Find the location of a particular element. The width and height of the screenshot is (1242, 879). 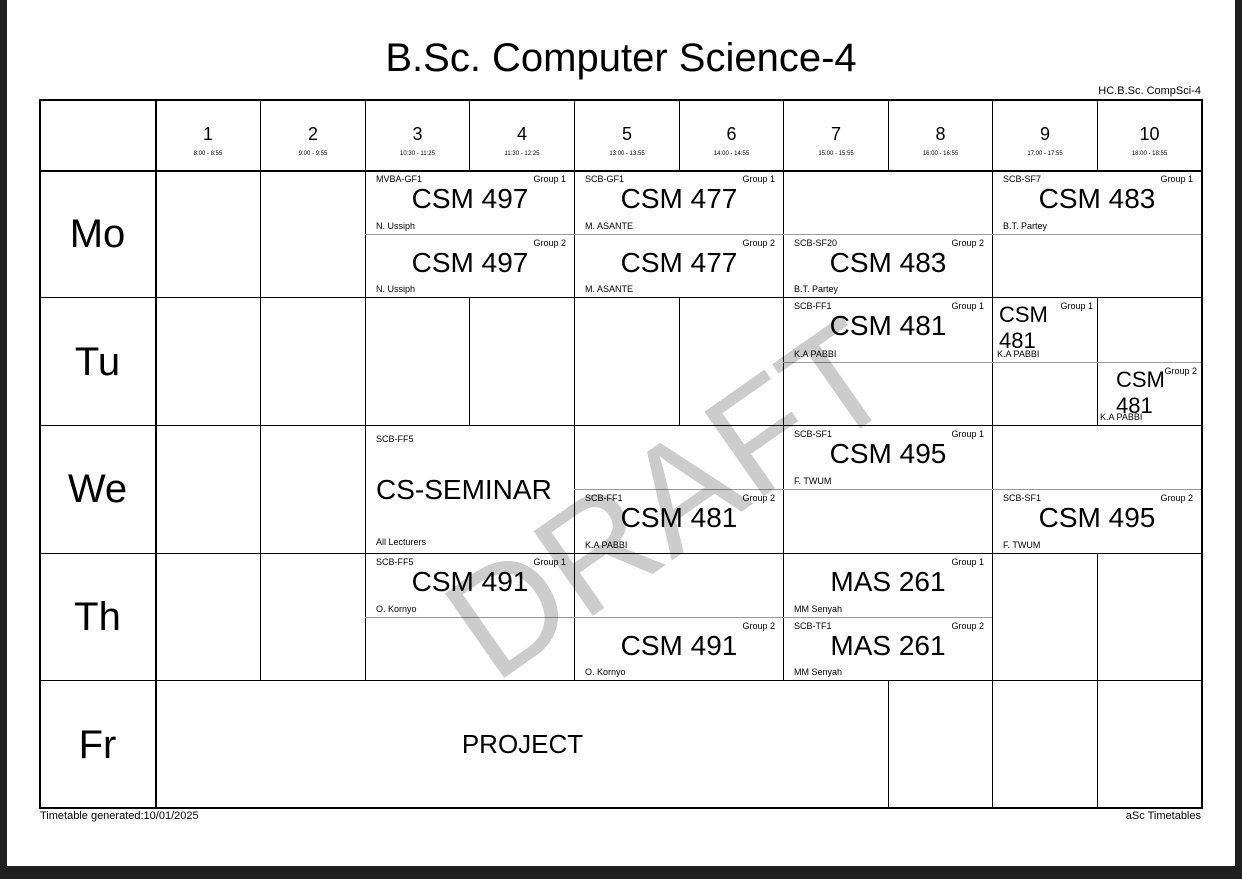

lesson-card: SCB-SF1 Group 1 CSM 495 F. TWUM is located at coordinates (888, 457).